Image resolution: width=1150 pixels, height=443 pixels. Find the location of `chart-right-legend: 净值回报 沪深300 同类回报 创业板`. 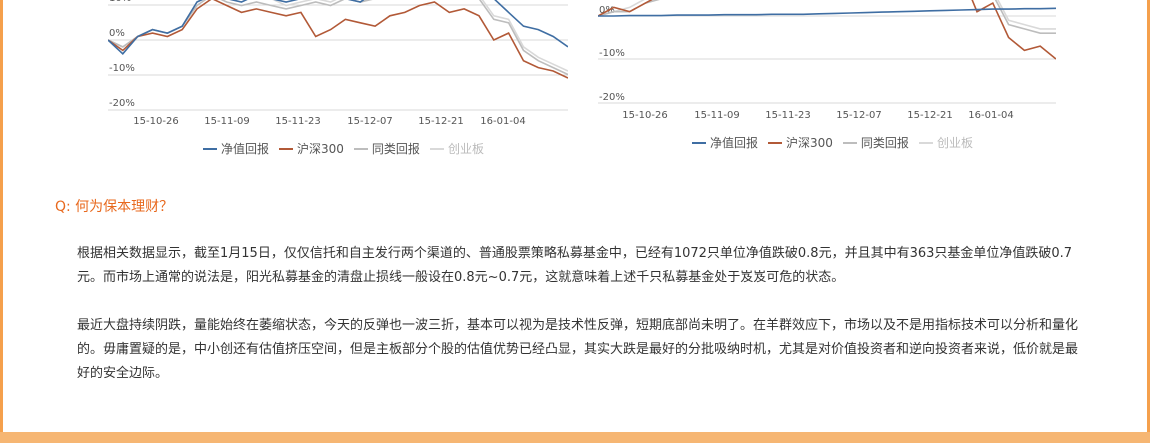

chart-right-legend: 净值回报 沪深300 同类回报 创业板 is located at coordinates (832, 142).